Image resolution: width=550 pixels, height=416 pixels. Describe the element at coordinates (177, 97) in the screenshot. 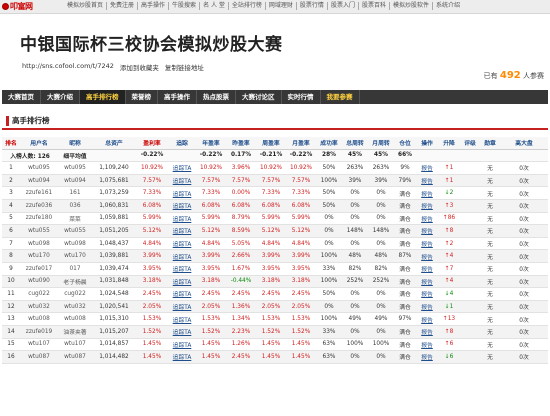

I see `nav-expert-ops: 高手操作` at that location.